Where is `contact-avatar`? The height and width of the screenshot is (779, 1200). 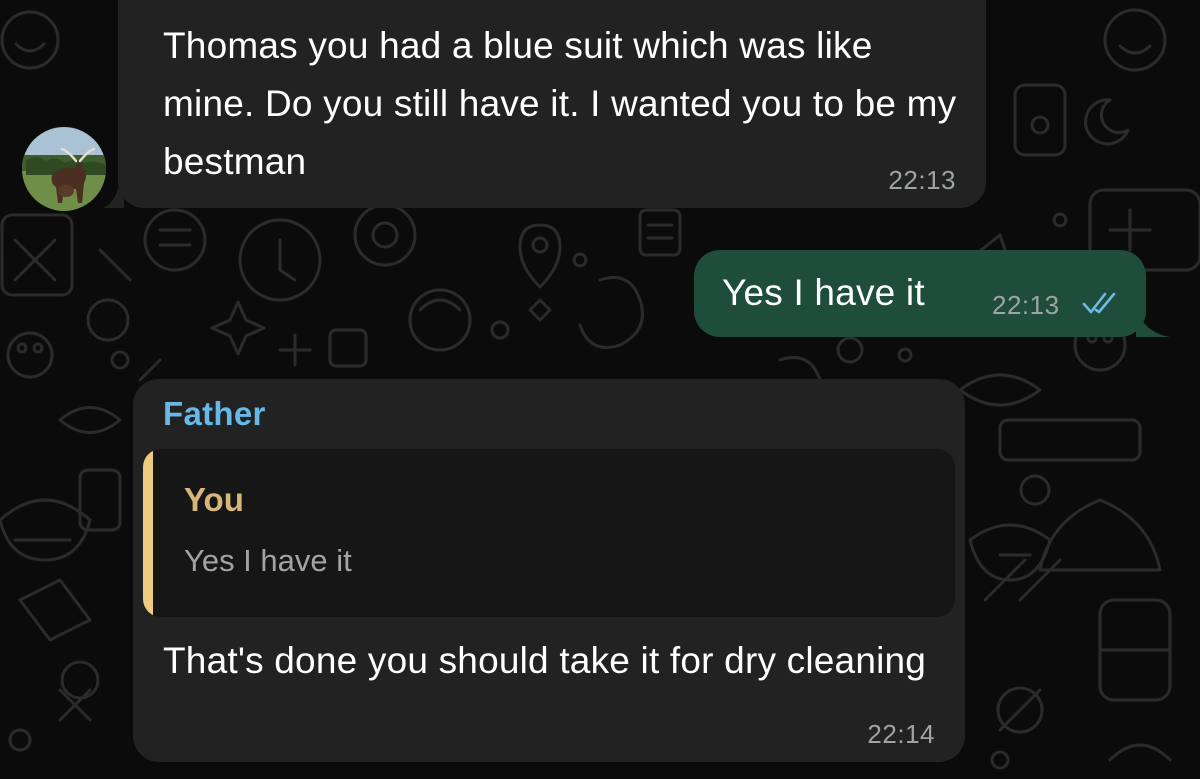
contact-avatar is located at coordinates (64, 169).